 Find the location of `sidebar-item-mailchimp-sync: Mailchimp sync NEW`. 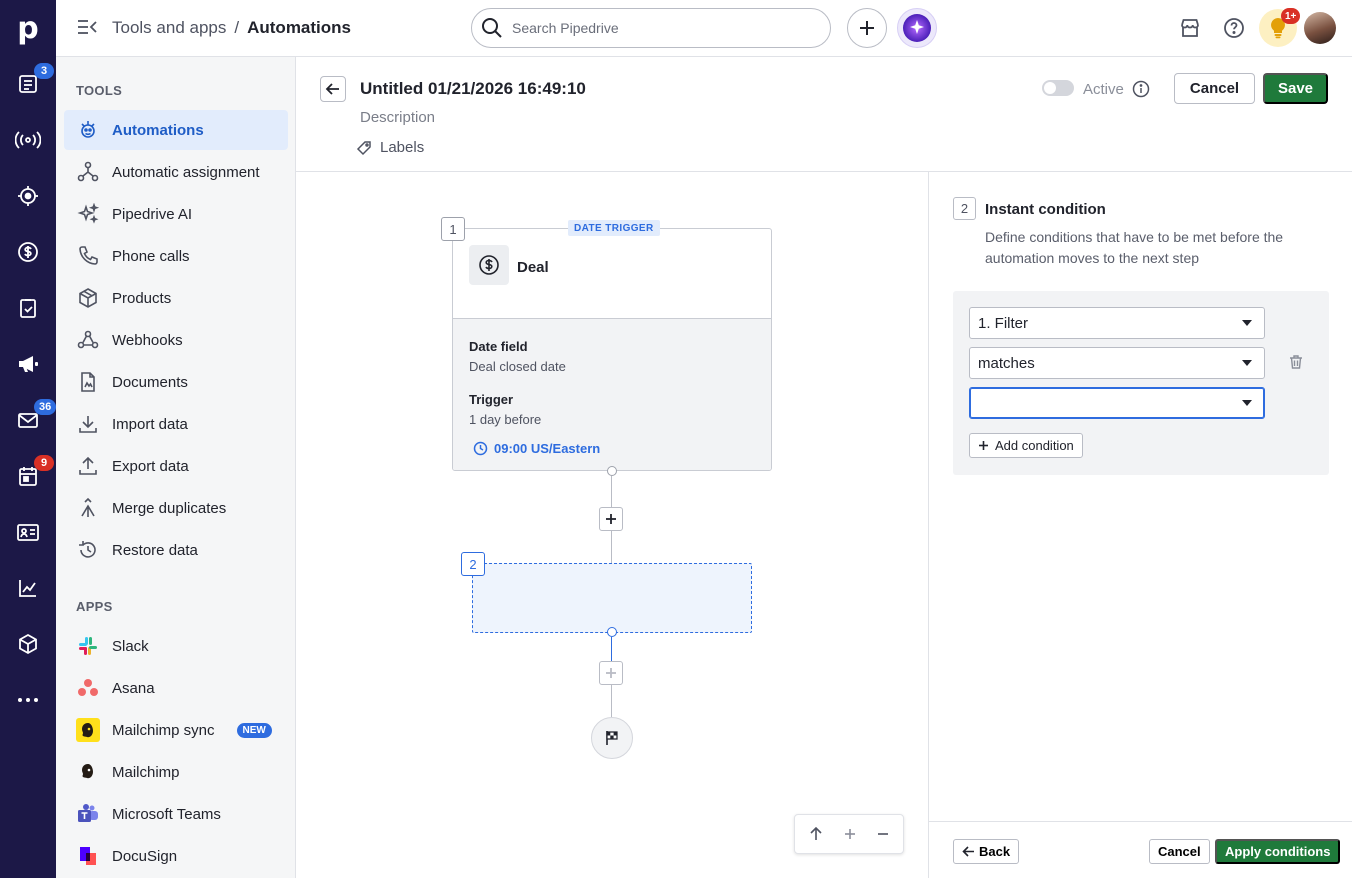

sidebar-item-mailchimp-sync: Mailchimp sync NEW is located at coordinates (176, 730).